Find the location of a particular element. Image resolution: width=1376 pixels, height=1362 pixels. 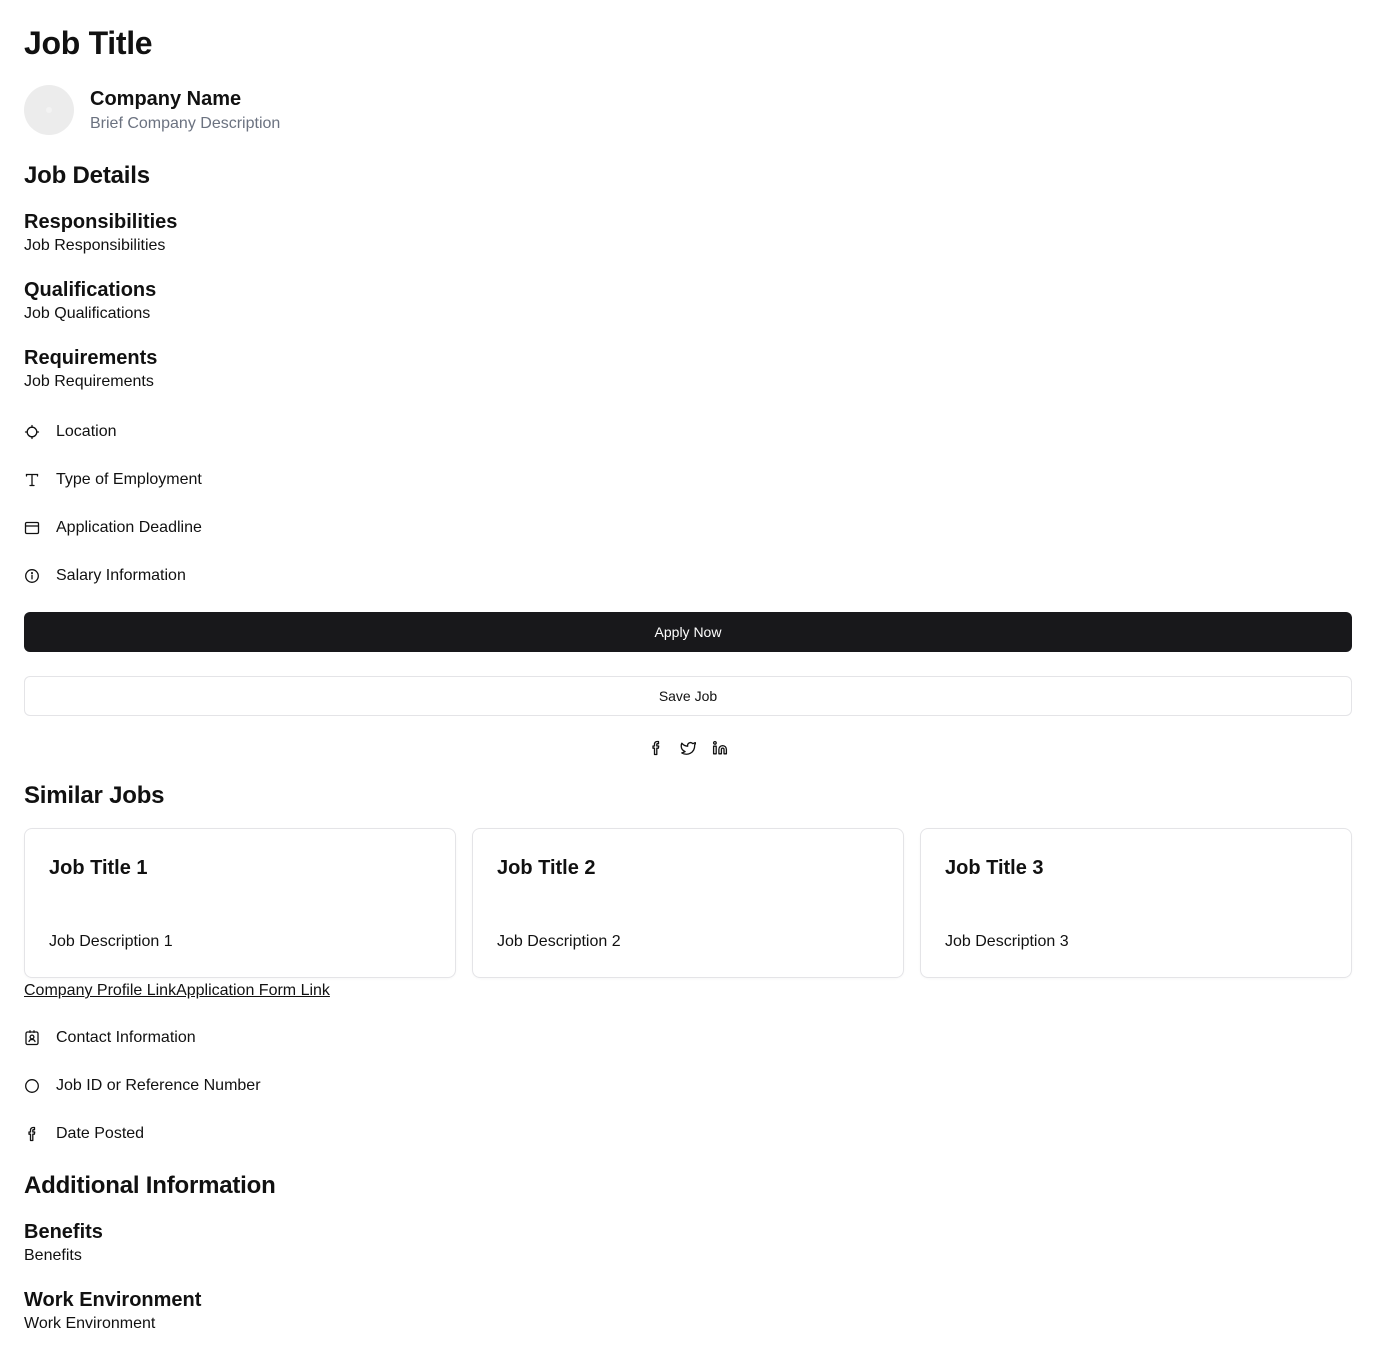

company-info: Company Name Brief Company Description is located at coordinates (185, 110).